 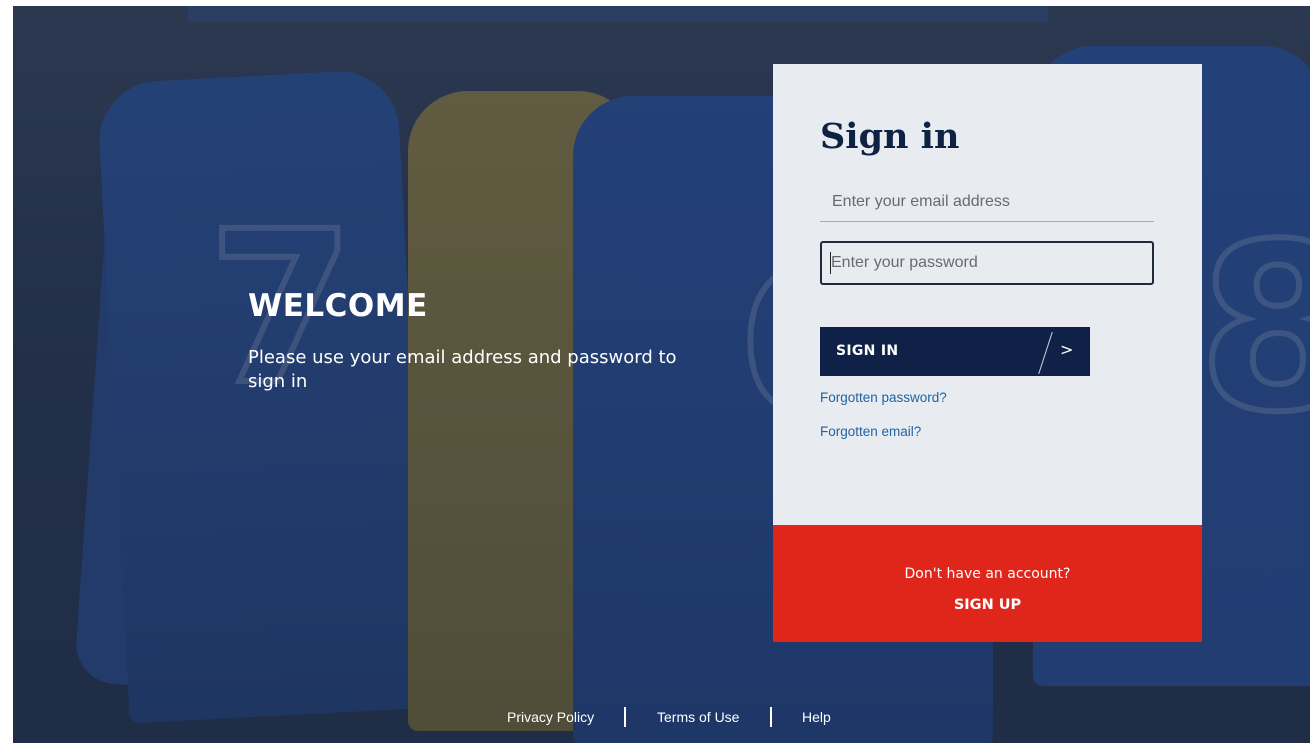 What do you see at coordinates (338, 306) in the screenshot?
I see `welcome-title: WELCOME` at bounding box center [338, 306].